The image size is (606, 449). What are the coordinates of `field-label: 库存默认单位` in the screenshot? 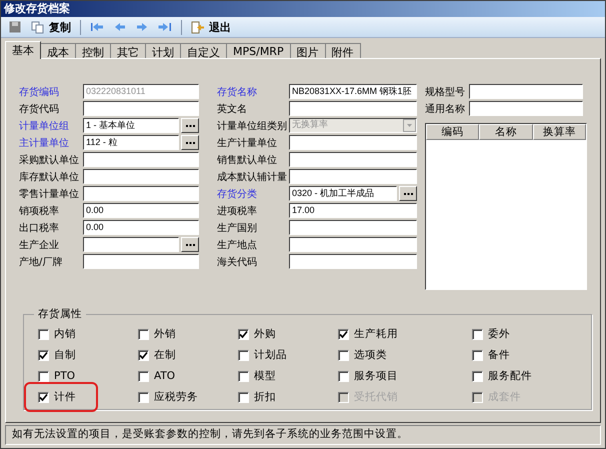 It's located at (49, 177).